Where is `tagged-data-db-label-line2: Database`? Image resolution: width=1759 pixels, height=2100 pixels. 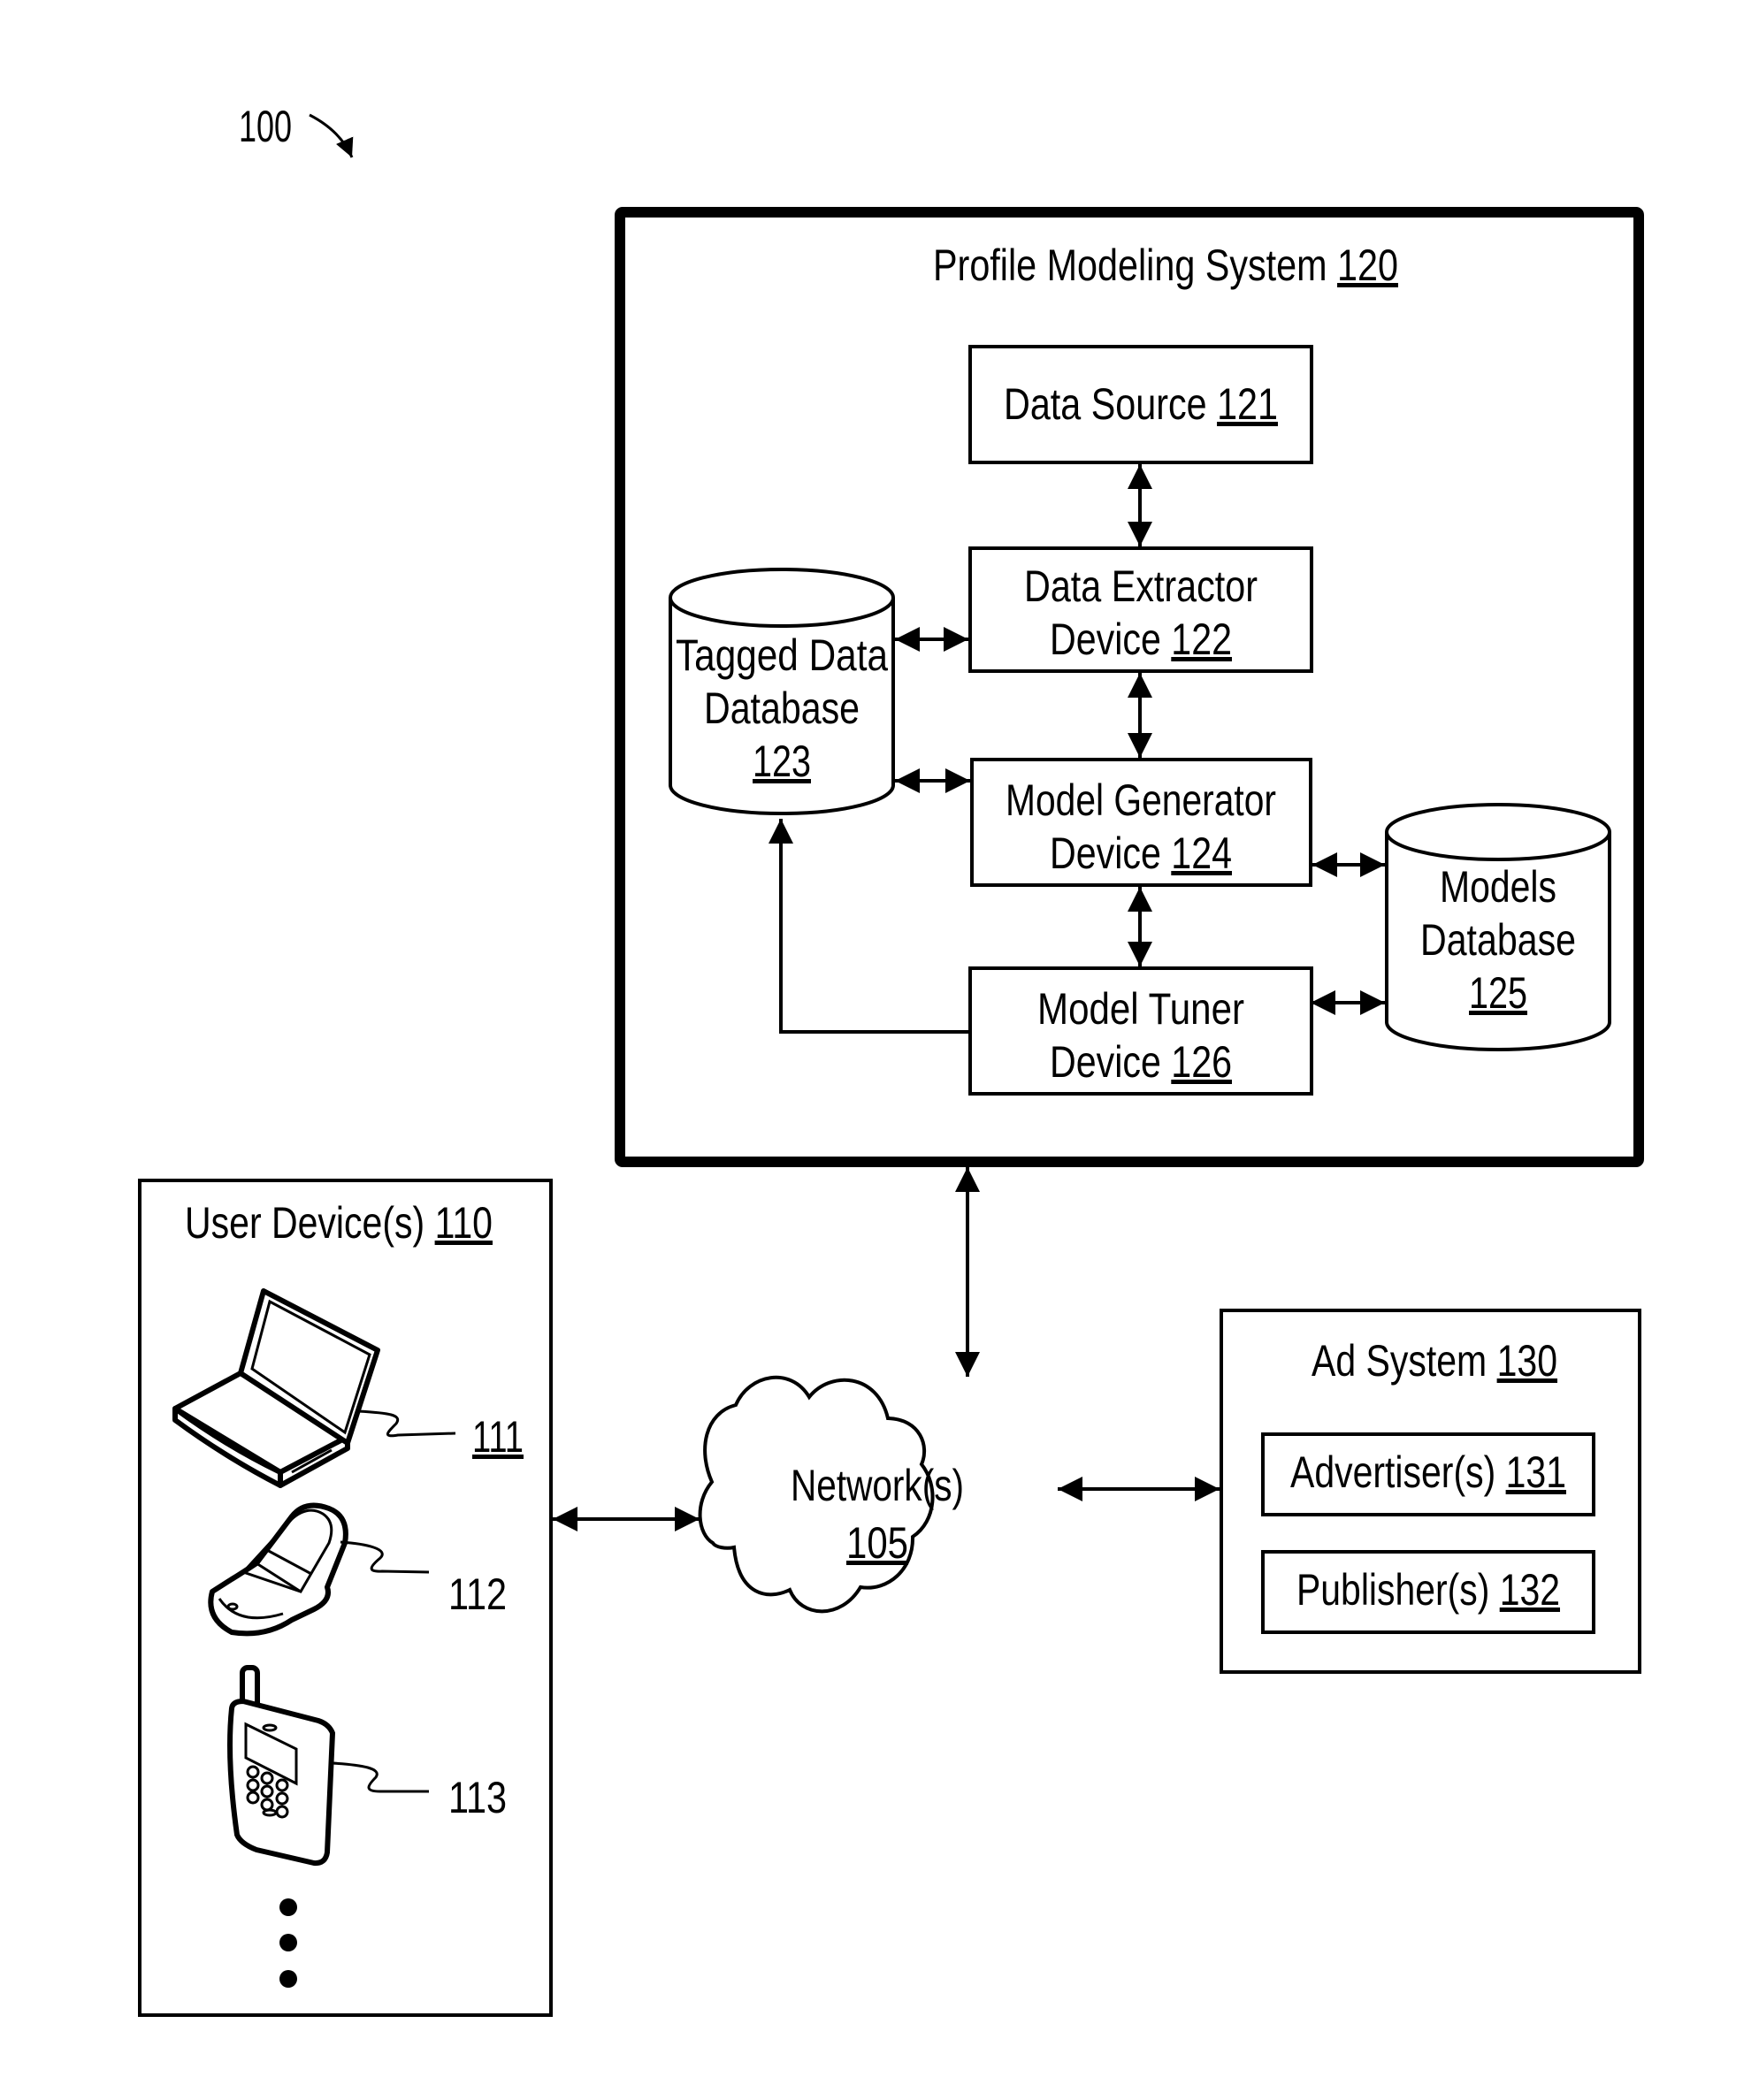 tagged-data-db-label-line2: Database is located at coordinates (782, 708).